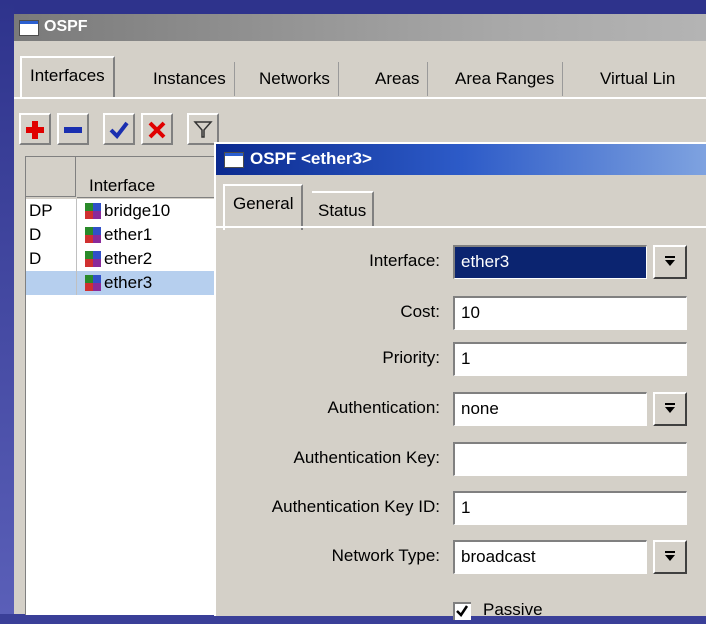 The image size is (706, 624). What do you see at coordinates (383, 407) in the screenshot?
I see `authentication-label: Authentication:` at bounding box center [383, 407].